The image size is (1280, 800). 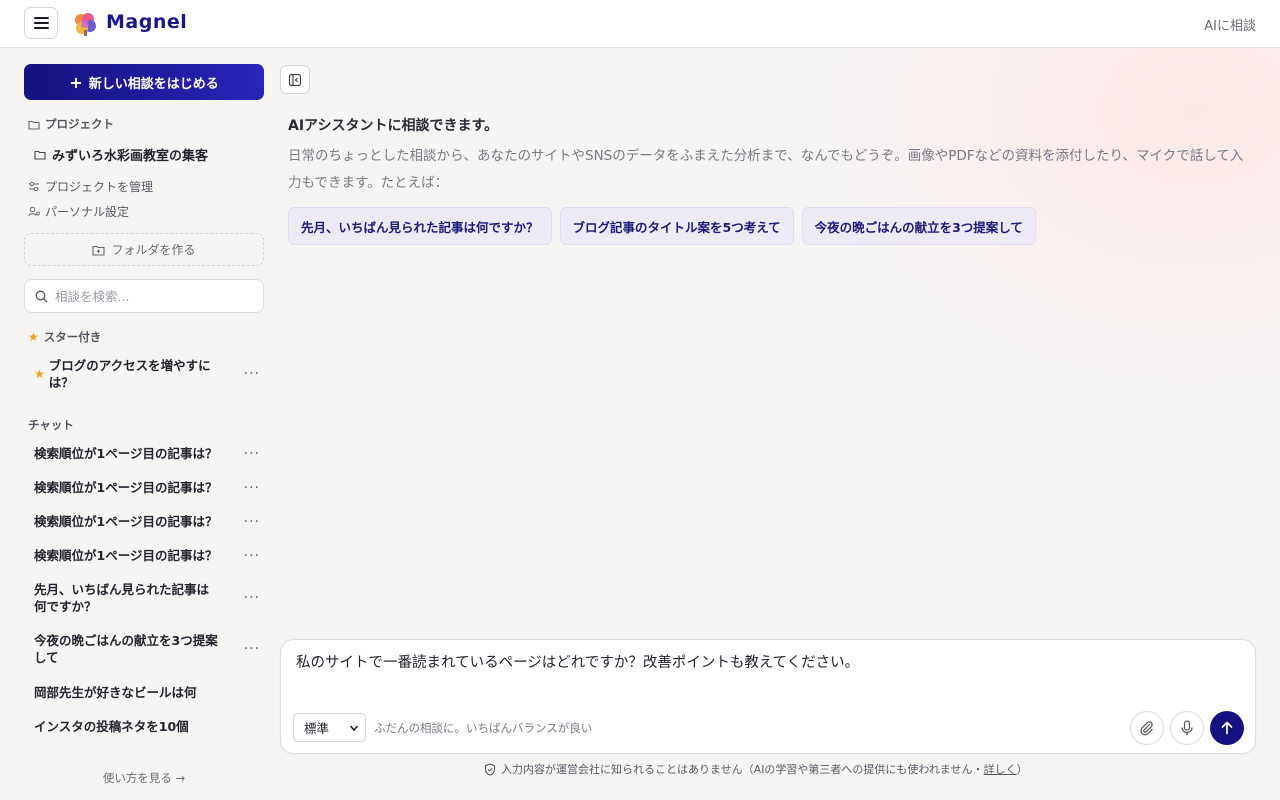 I want to click on sidebar-collapse-icon, so click(x=295, y=79).